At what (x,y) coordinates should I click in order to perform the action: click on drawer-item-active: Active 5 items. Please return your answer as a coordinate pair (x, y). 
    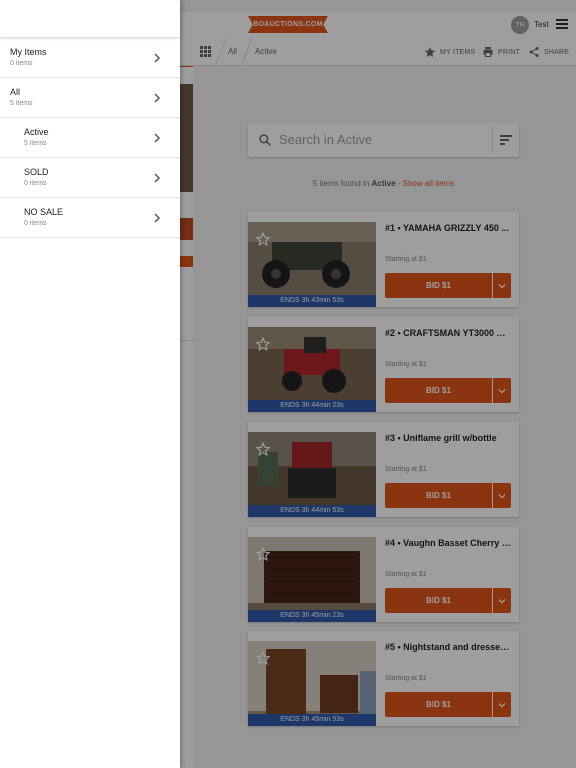
    Looking at the image, I should click on (90, 138).